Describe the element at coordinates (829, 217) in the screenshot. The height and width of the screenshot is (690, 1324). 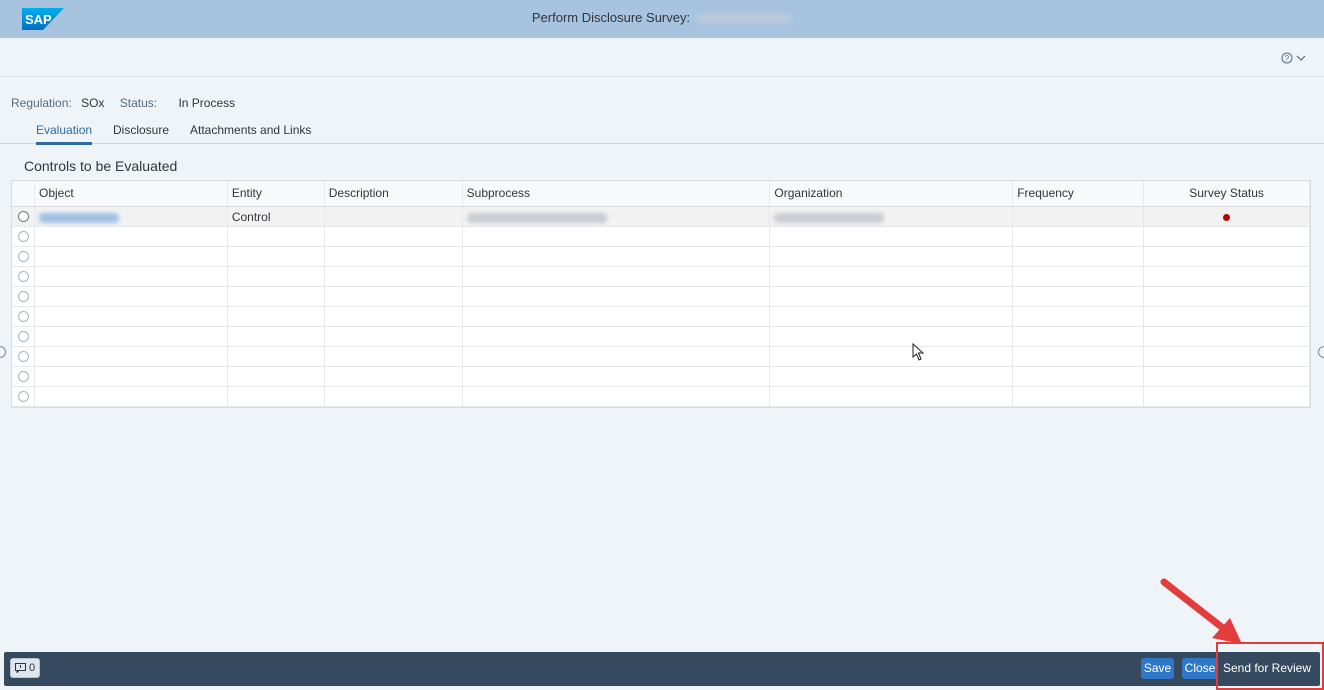
I see `organization-redacted` at that location.